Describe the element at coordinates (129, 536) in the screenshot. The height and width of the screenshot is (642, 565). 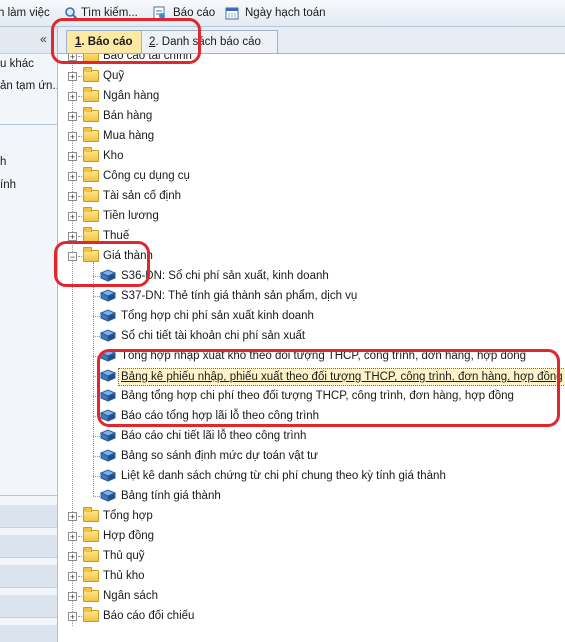
I see `tree-group-label: Hợp đồng` at that location.